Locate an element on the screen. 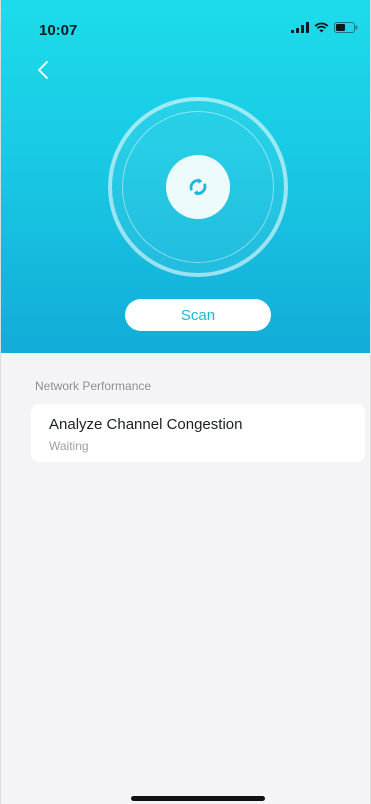 The image size is (371, 804). status-time: 10:07 is located at coordinates (58, 30).